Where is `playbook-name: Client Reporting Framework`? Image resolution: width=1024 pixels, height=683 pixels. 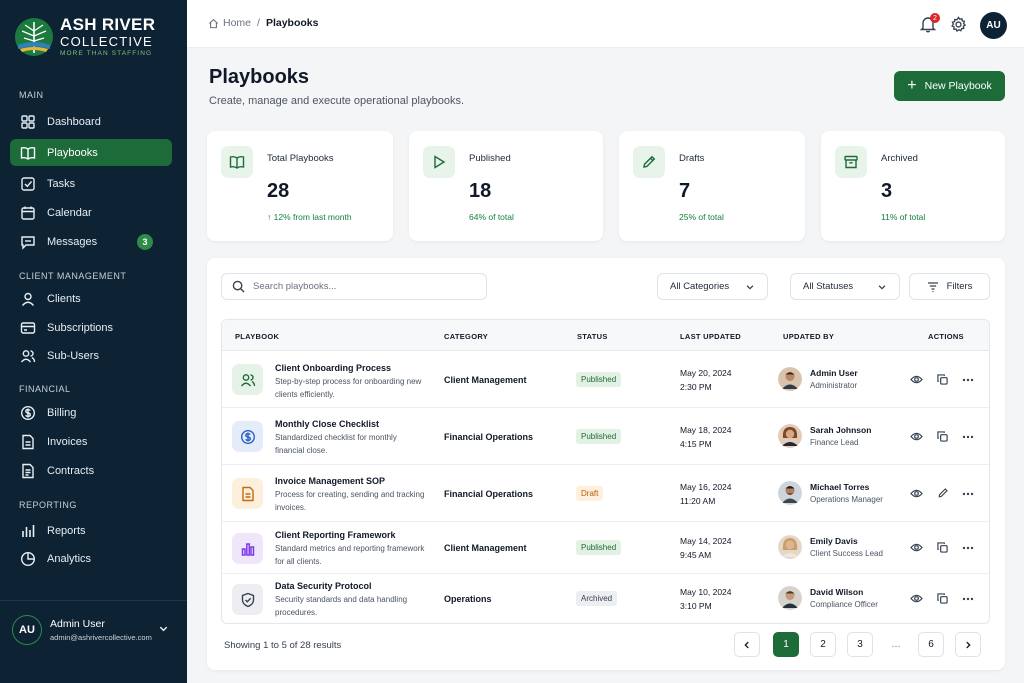 playbook-name: Client Reporting Framework is located at coordinates (335, 535).